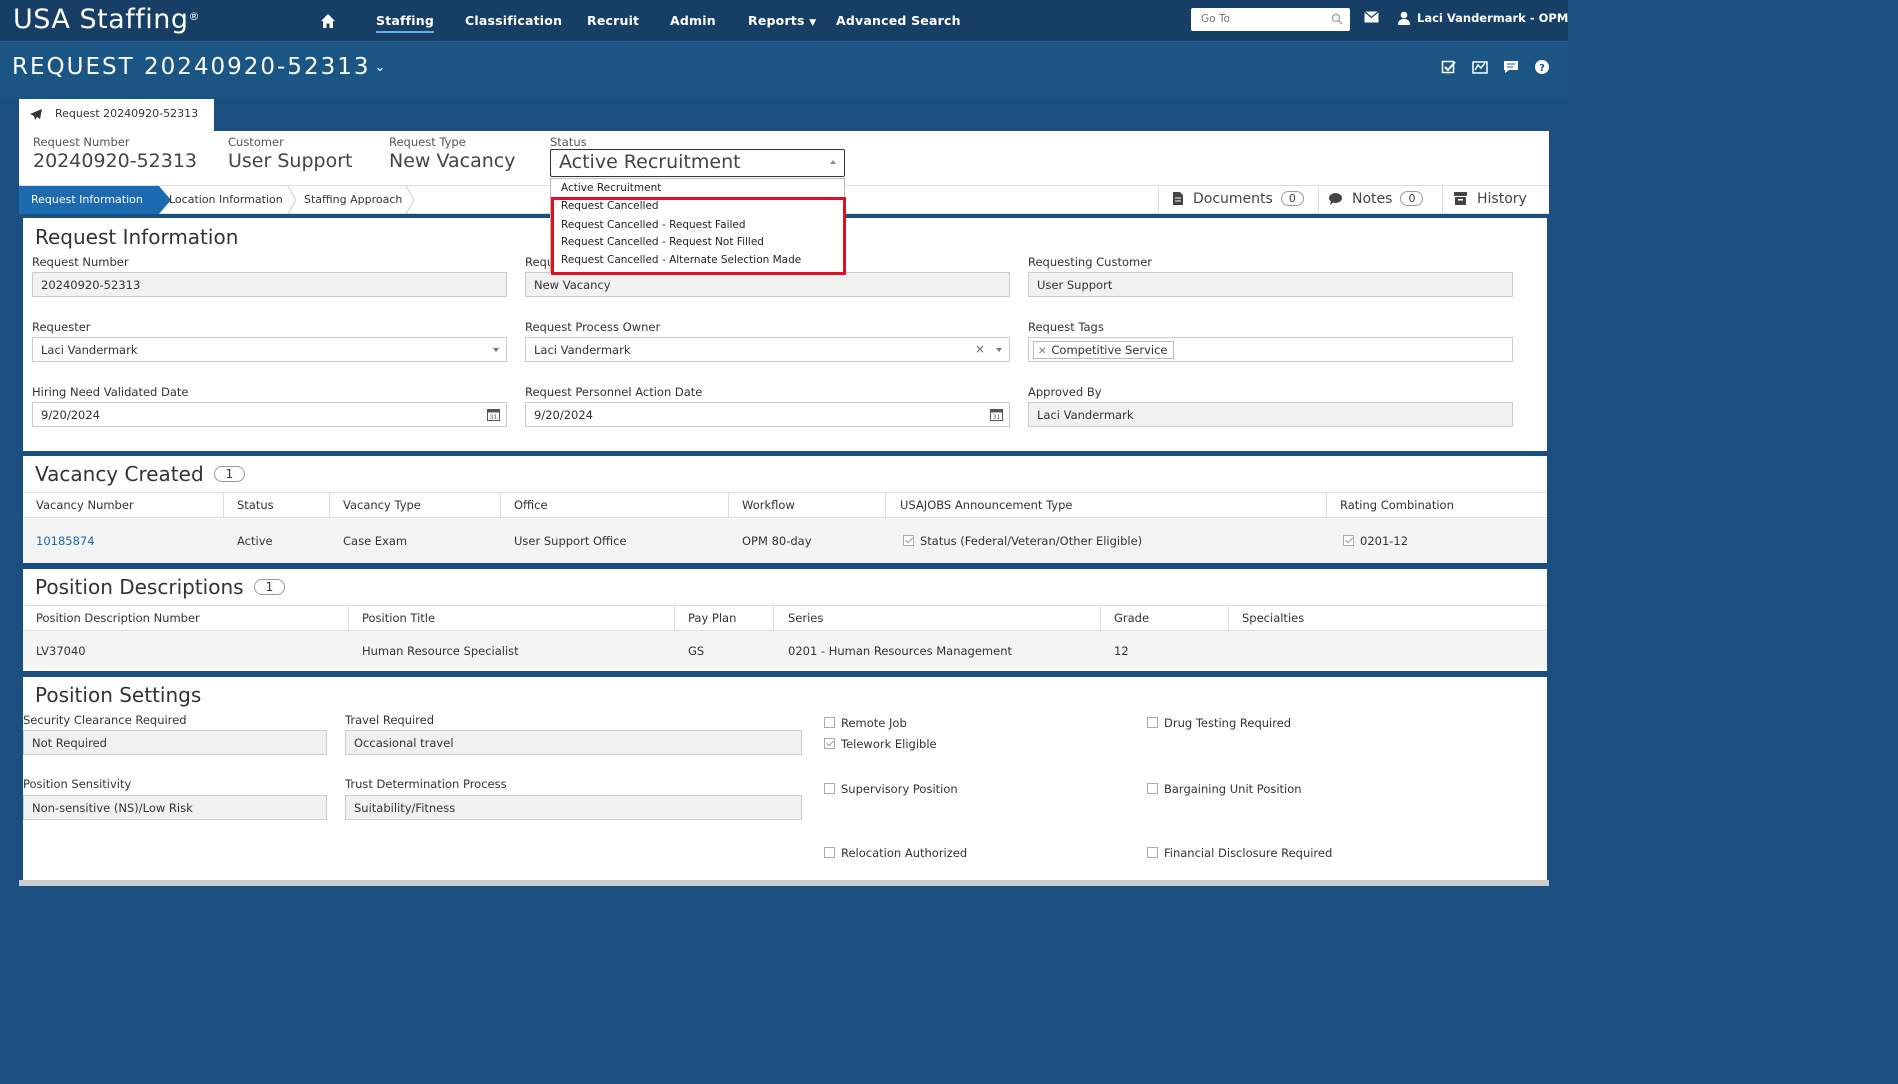  I want to click on pd-pay-plan: GS, so click(696, 651).